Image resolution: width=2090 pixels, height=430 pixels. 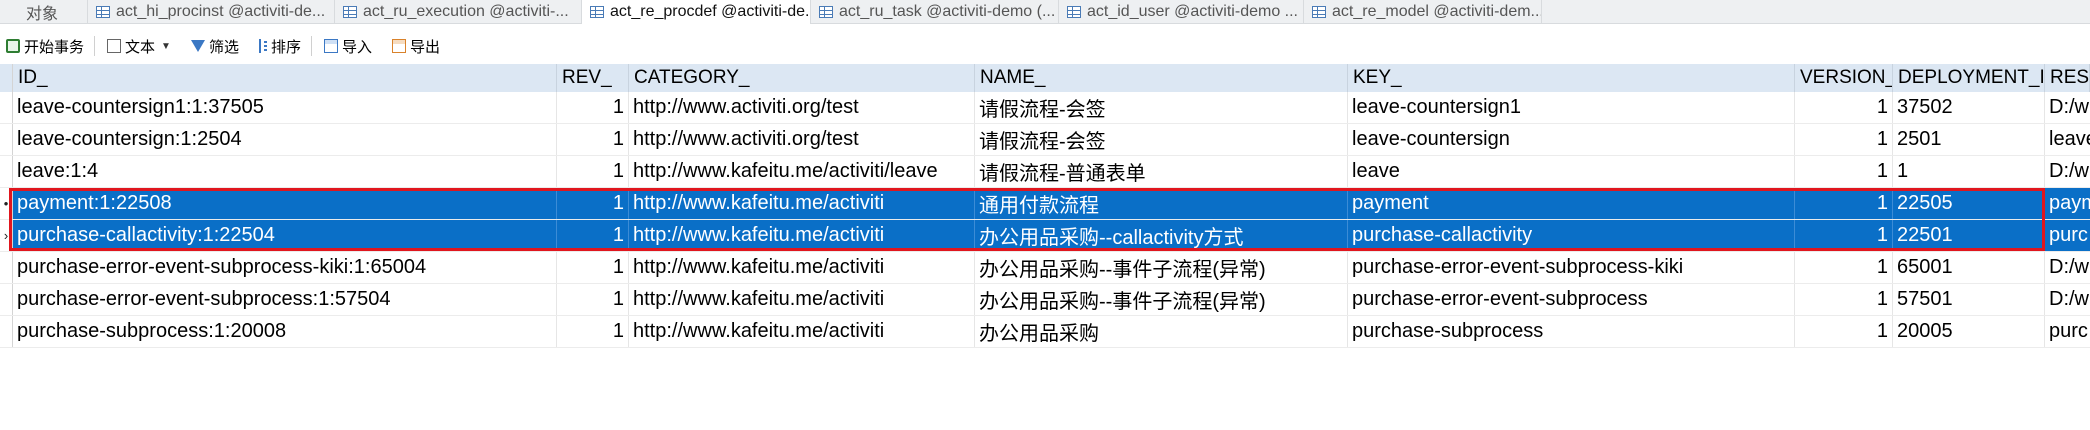 I want to click on text-dropdown-button: 文本 ▼, so click(x=139, y=46).